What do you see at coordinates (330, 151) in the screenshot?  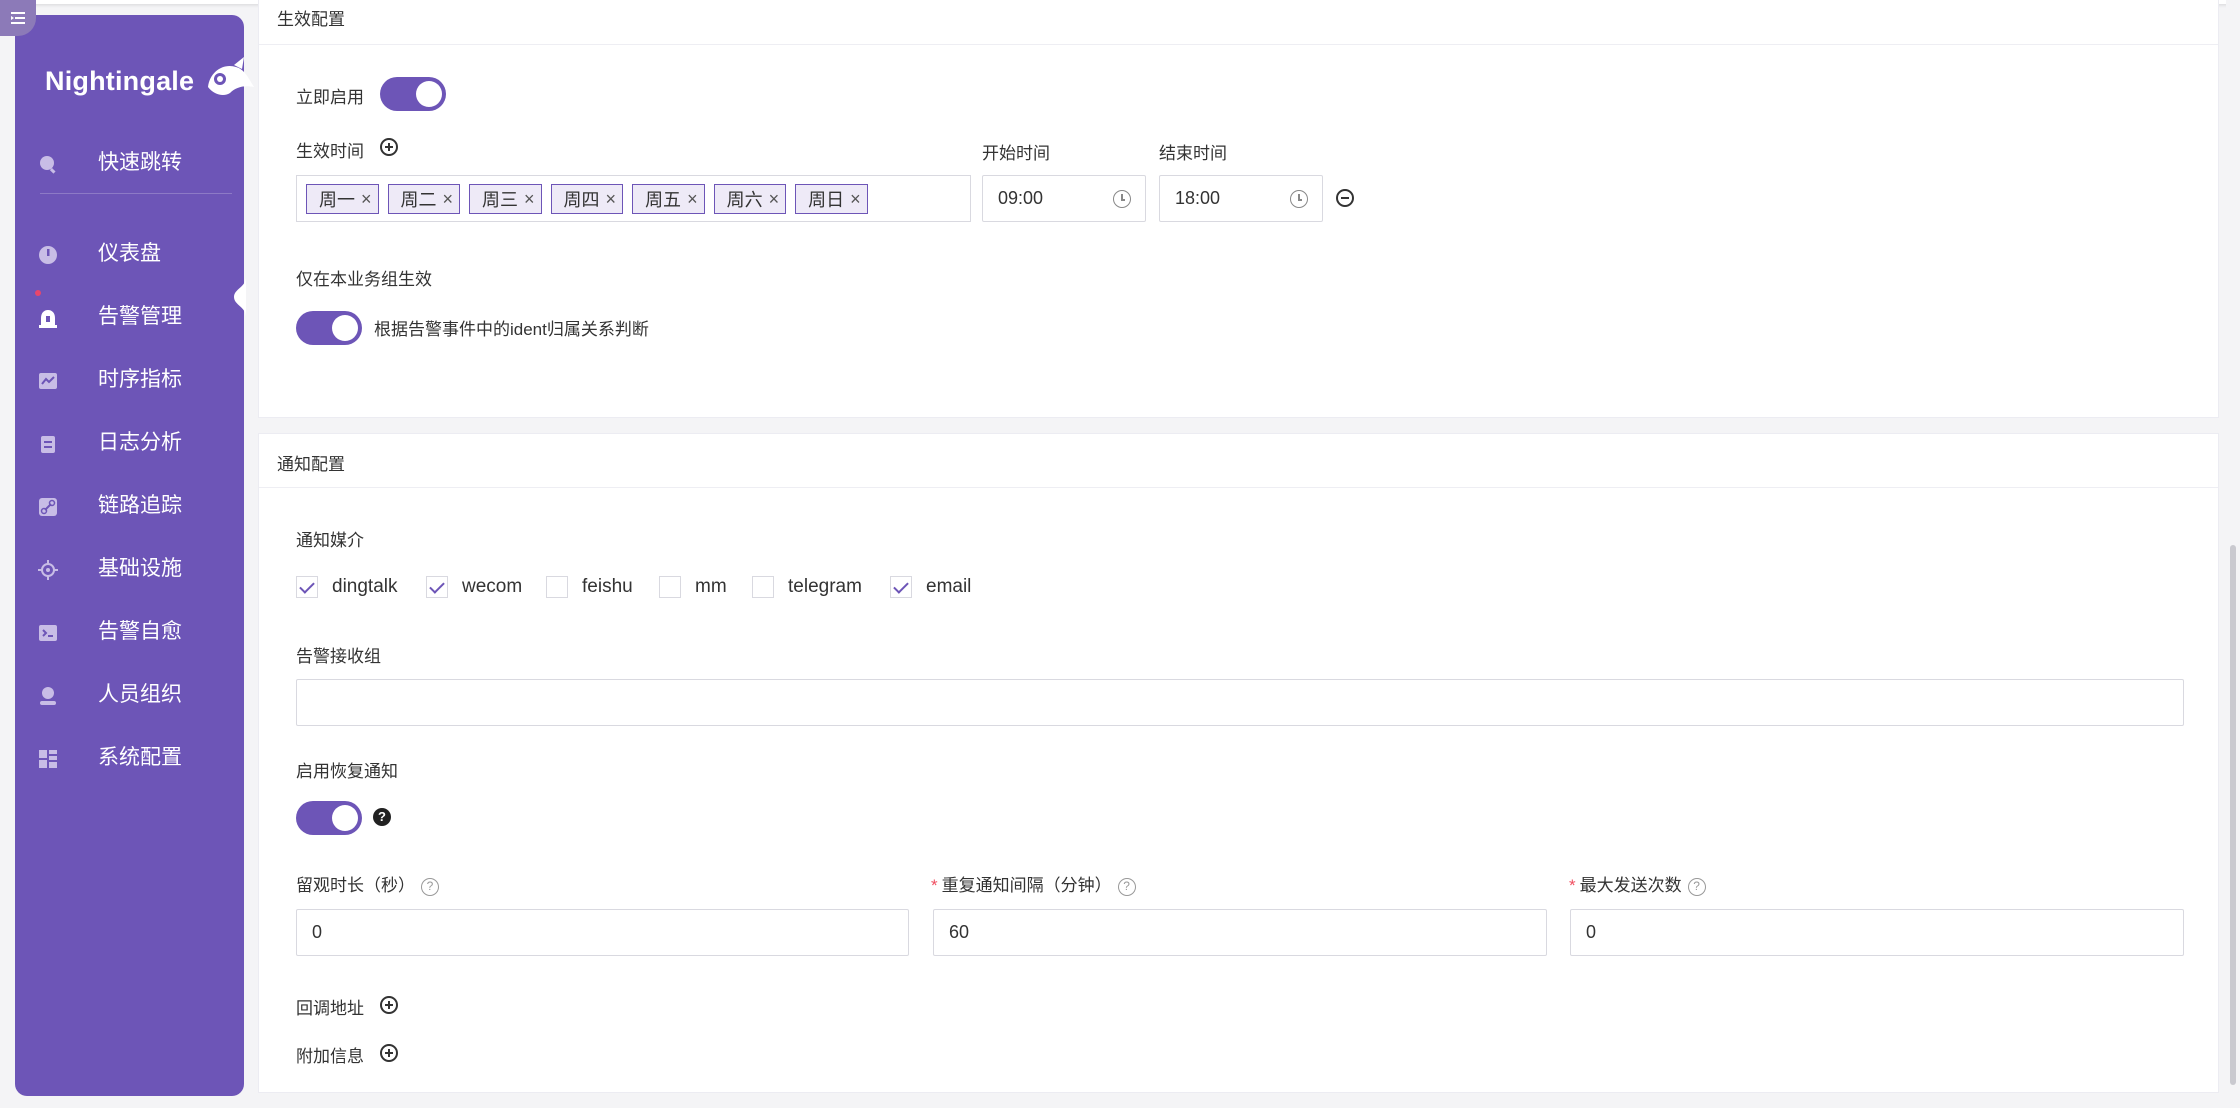 I see `effective-time-label: 生效时间` at bounding box center [330, 151].